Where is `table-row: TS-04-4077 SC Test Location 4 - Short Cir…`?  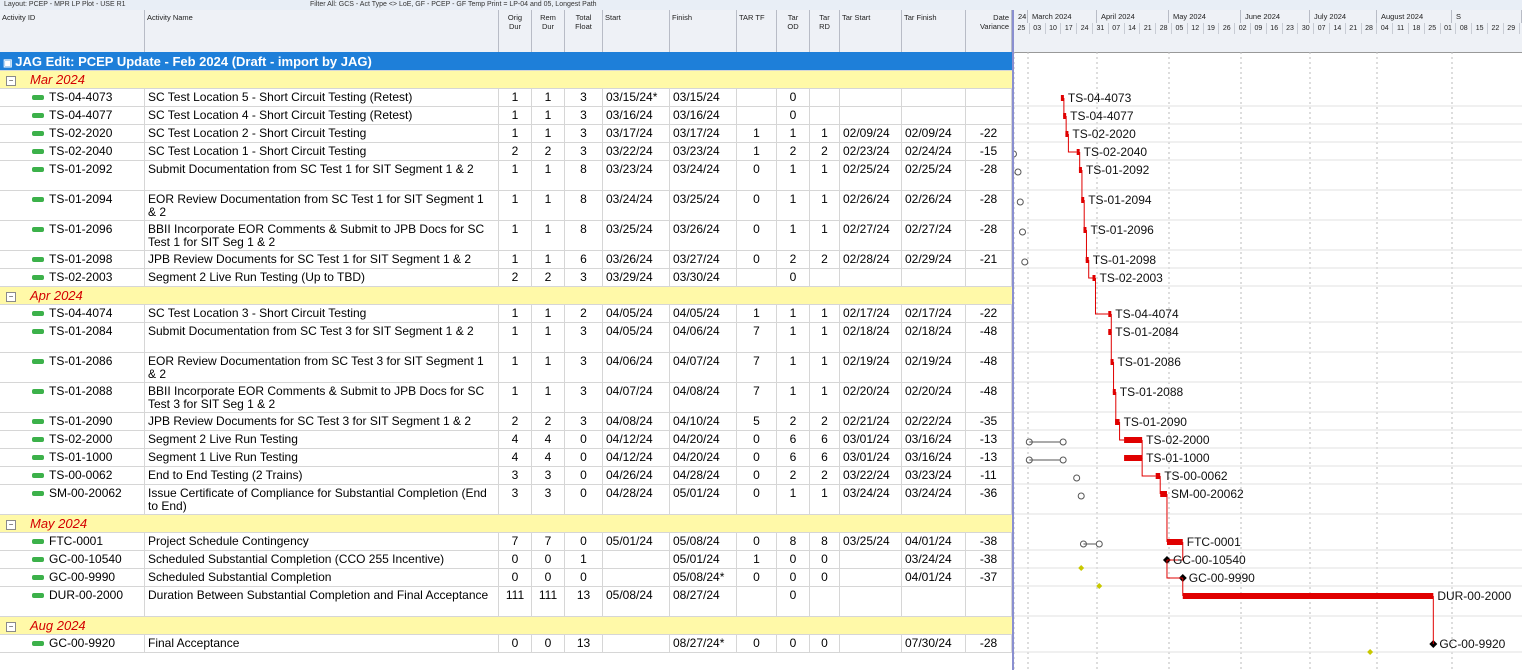
table-row: TS-04-4077 SC Test Location 4 - Short Cir… is located at coordinates (506, 116).